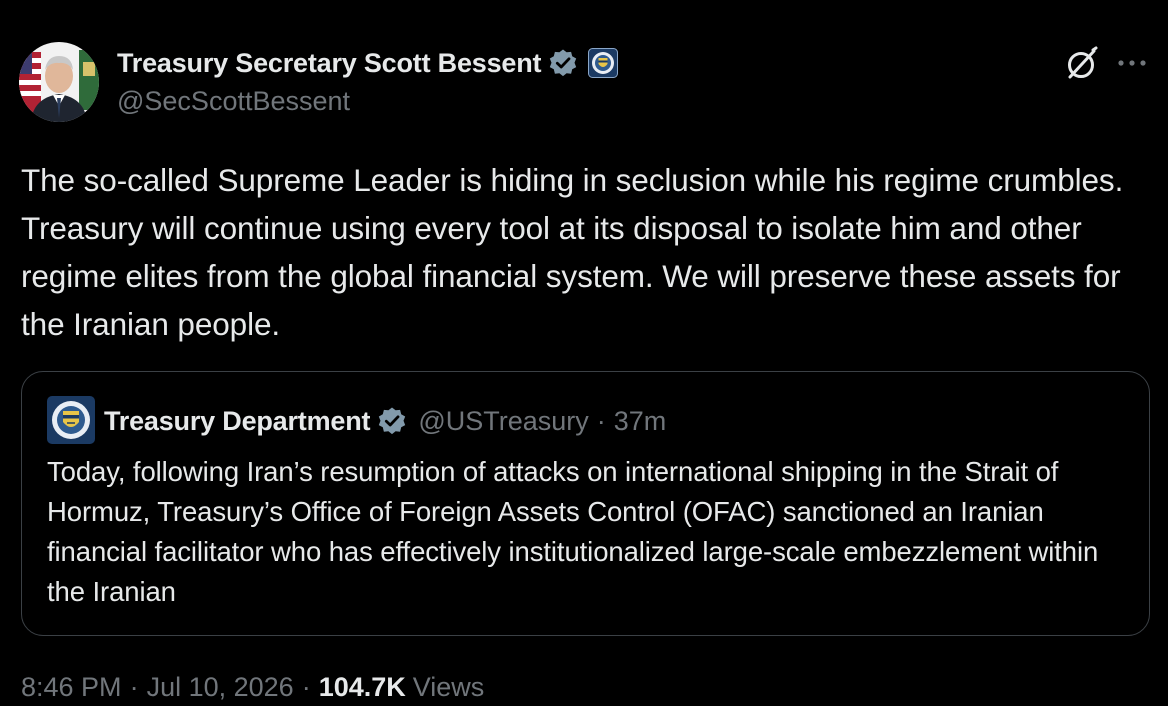 The width and height of the screenshot is (1168, 706). Describe the element at coordinates (640, 421) in the screenshot. I see `quote-timestamp: 37m` at that location.